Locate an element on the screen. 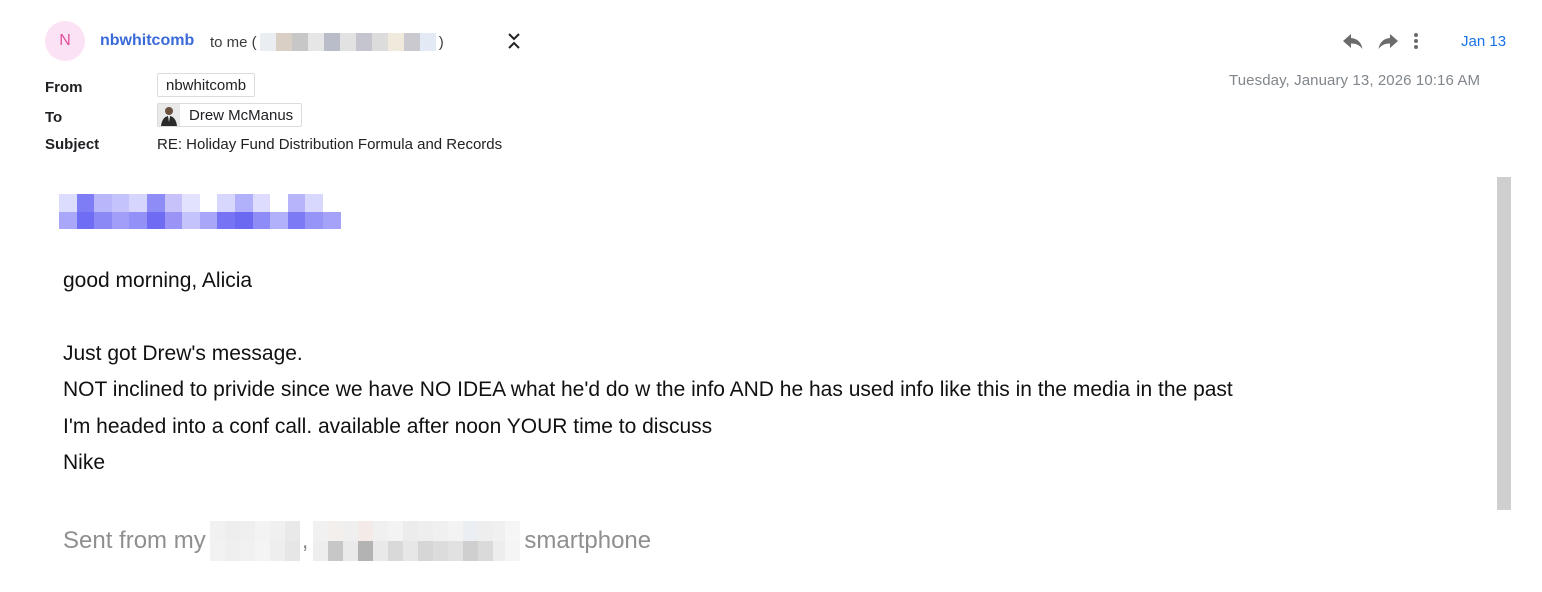  collapse-icon is located at coordinates (514, 41).